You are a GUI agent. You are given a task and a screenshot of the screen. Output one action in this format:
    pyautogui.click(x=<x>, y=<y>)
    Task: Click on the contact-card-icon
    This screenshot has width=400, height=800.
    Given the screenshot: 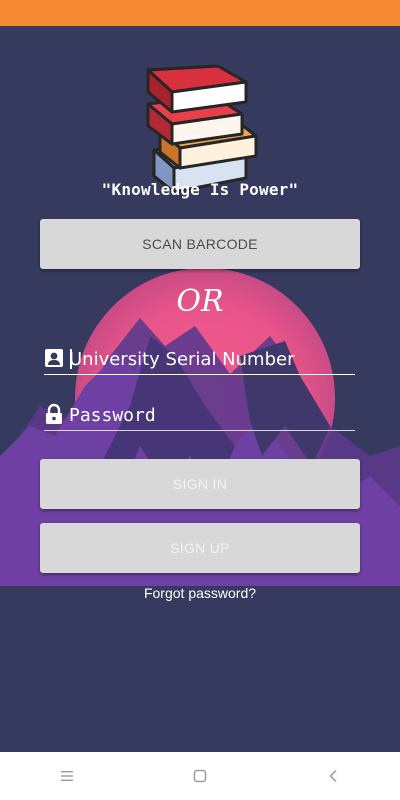 What is the action you would take?
    pyautogui.click(x=54, y=358)
    